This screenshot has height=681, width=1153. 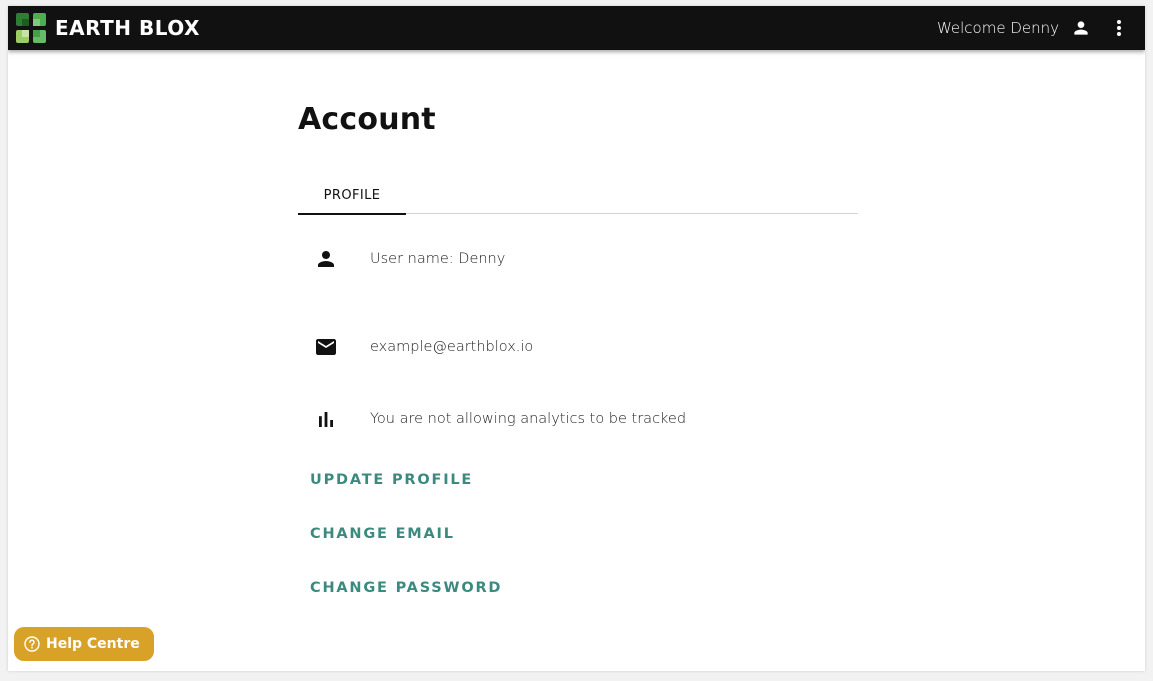 What do you see at coordinates (326, 347) in the screenshot?
I see `email-icon` at bounding box center [326, 347].